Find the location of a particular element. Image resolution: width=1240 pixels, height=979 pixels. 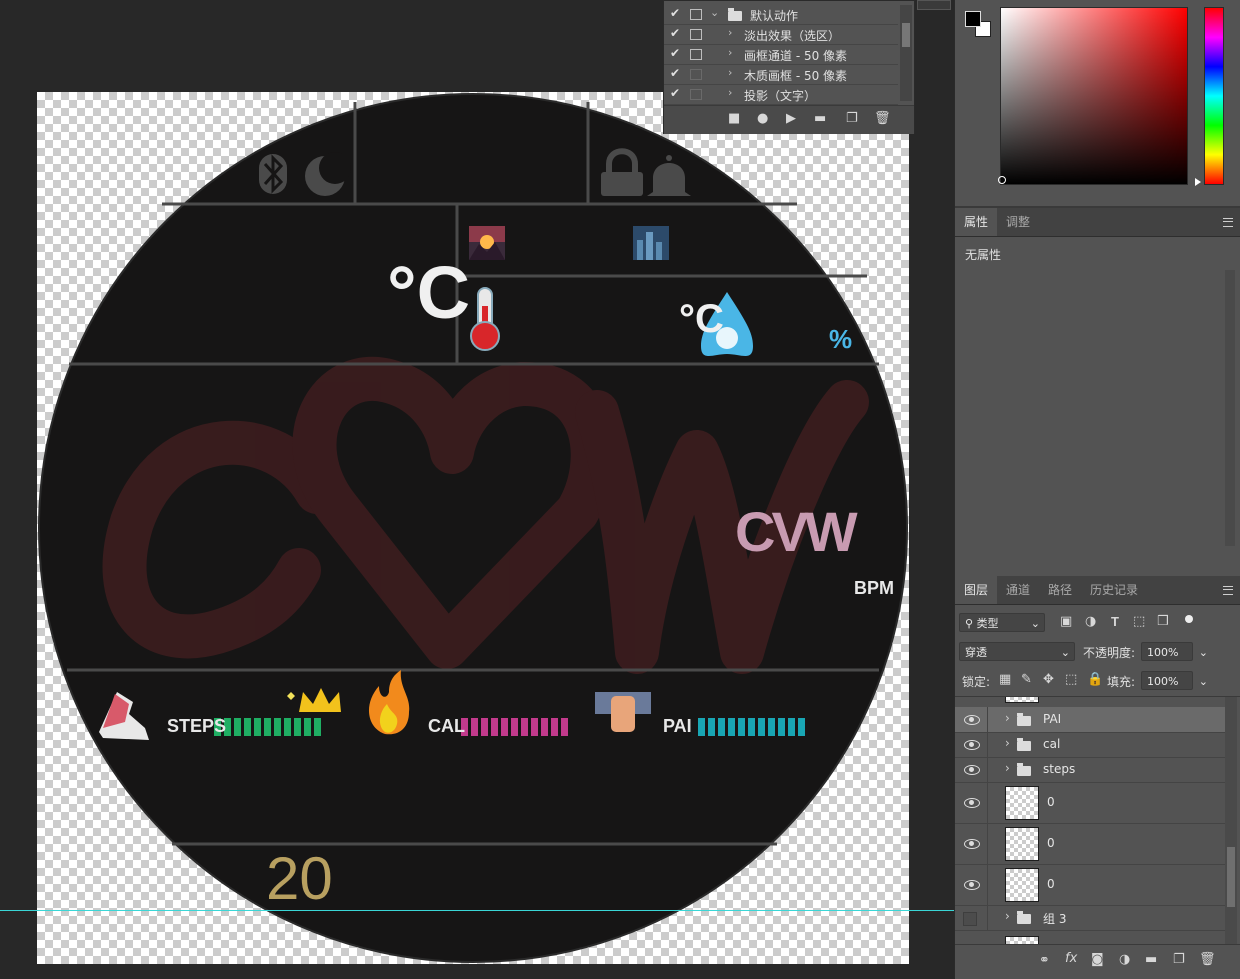

layer-name: cal is located at coordinates (1051, 744).